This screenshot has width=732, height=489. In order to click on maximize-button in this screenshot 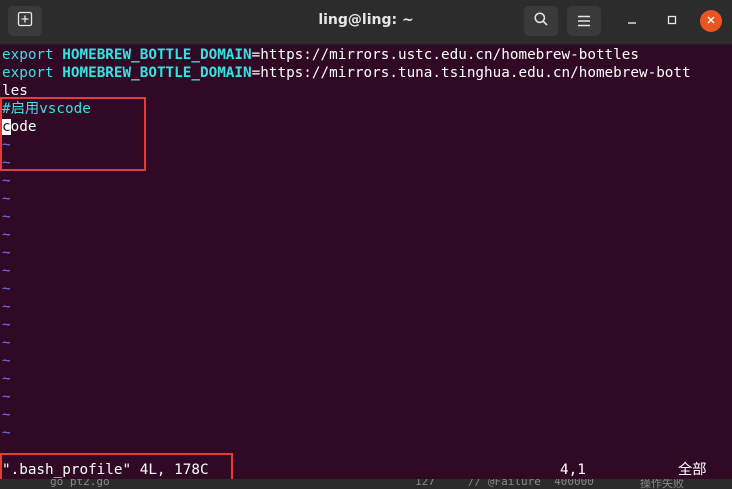, I will do `click(672, 21)`.